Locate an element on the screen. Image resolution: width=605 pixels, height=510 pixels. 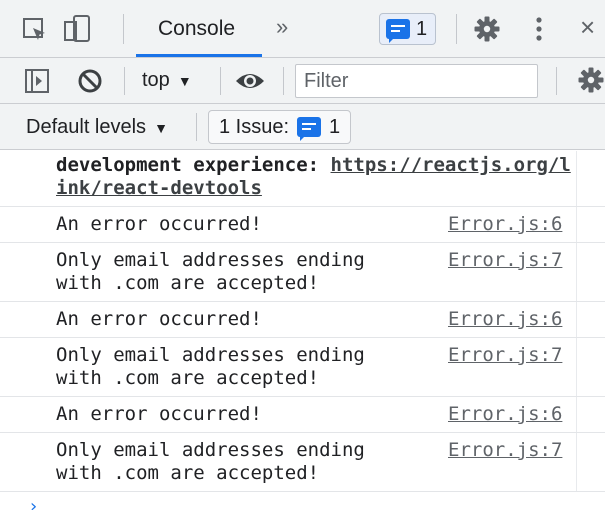
sidebar-toggle-icon is located at coordinates (37, 81).